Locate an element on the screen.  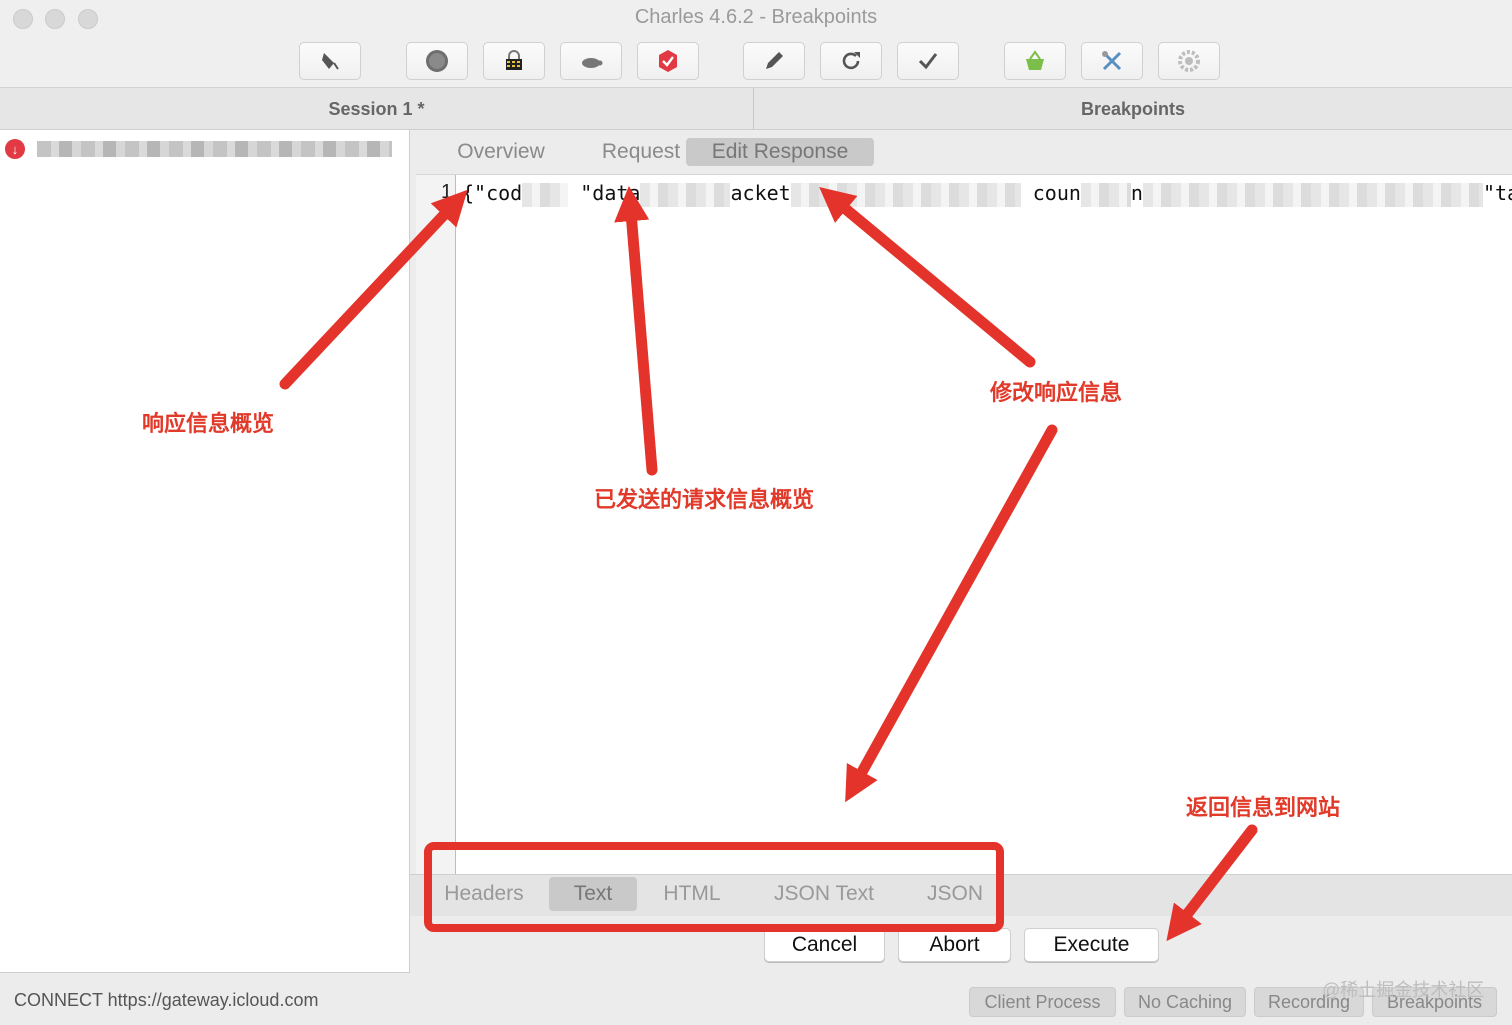
window-title: Charles 4.6.2 - Breakpoints is located at coordinates (756, 17).